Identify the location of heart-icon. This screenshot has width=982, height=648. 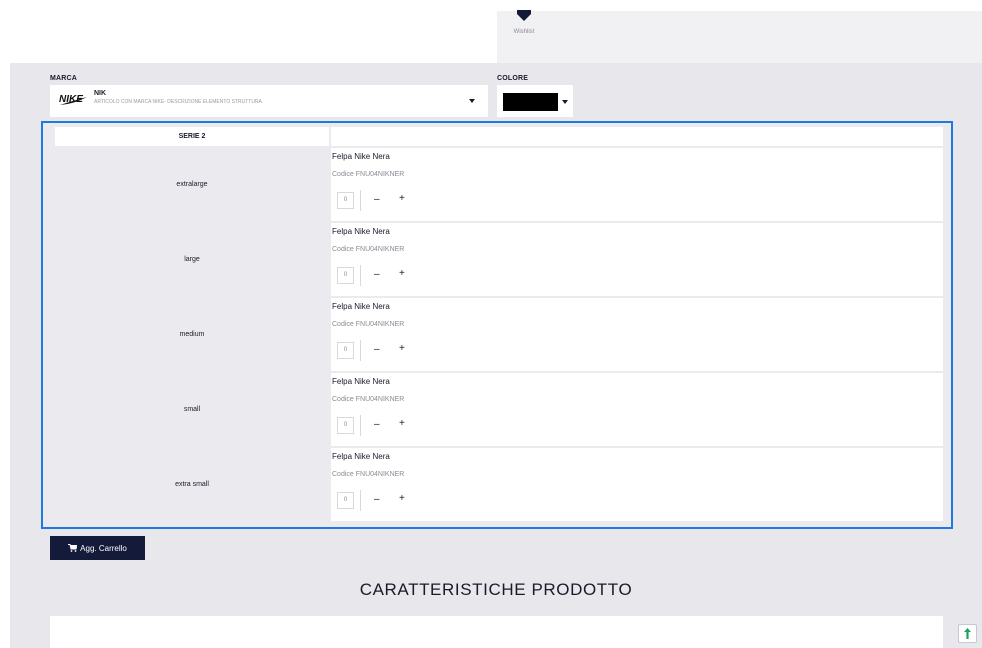
(524, 15).